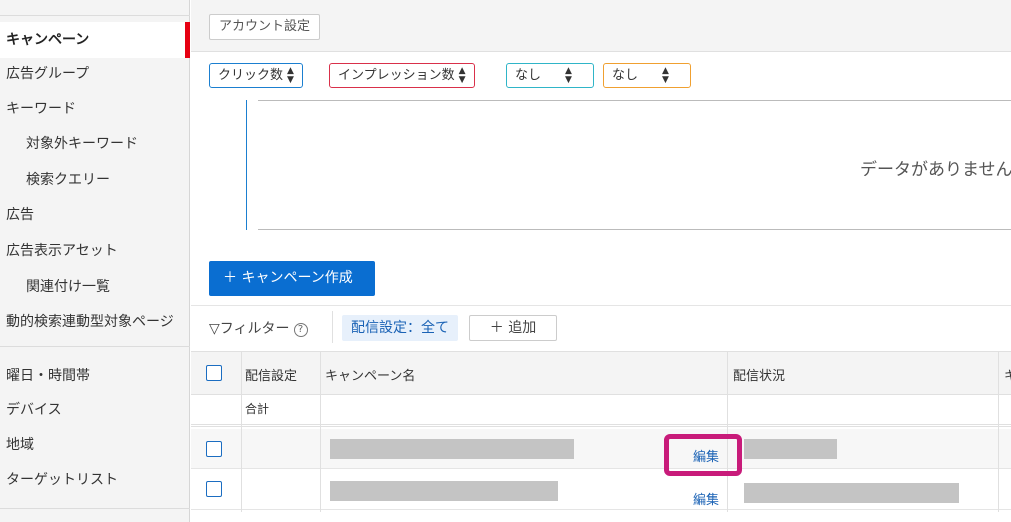 The image size is (1011, 522). I want to click on edit-link: 編集, so click(706, 498).